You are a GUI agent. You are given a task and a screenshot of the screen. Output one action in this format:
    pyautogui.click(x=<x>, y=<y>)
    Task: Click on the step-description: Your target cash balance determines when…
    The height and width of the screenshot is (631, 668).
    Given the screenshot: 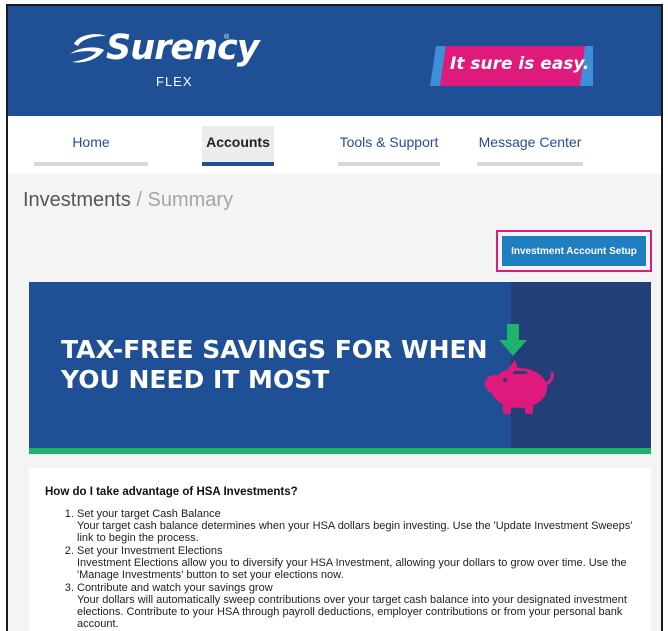 What is the action you would take?
    pyautogui.click(x=355, y=532)
    